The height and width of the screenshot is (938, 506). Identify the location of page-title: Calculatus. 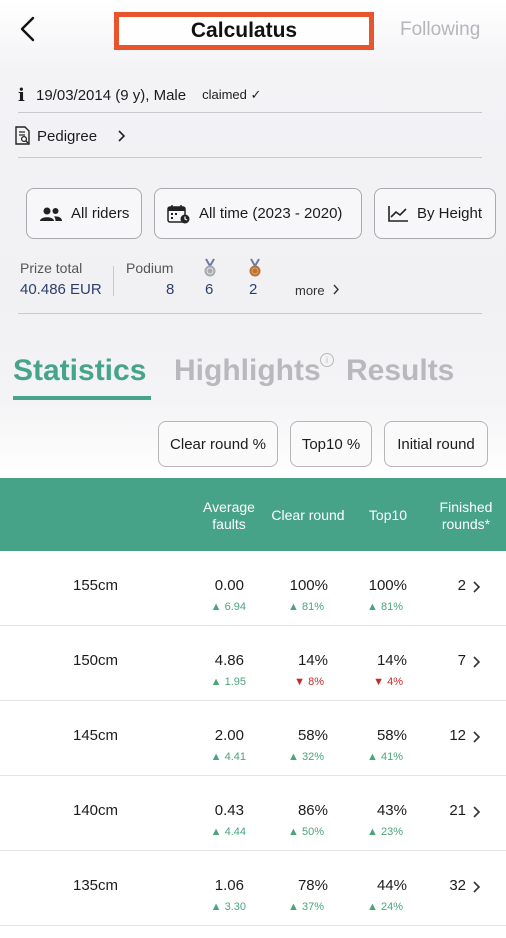
(244, 30).